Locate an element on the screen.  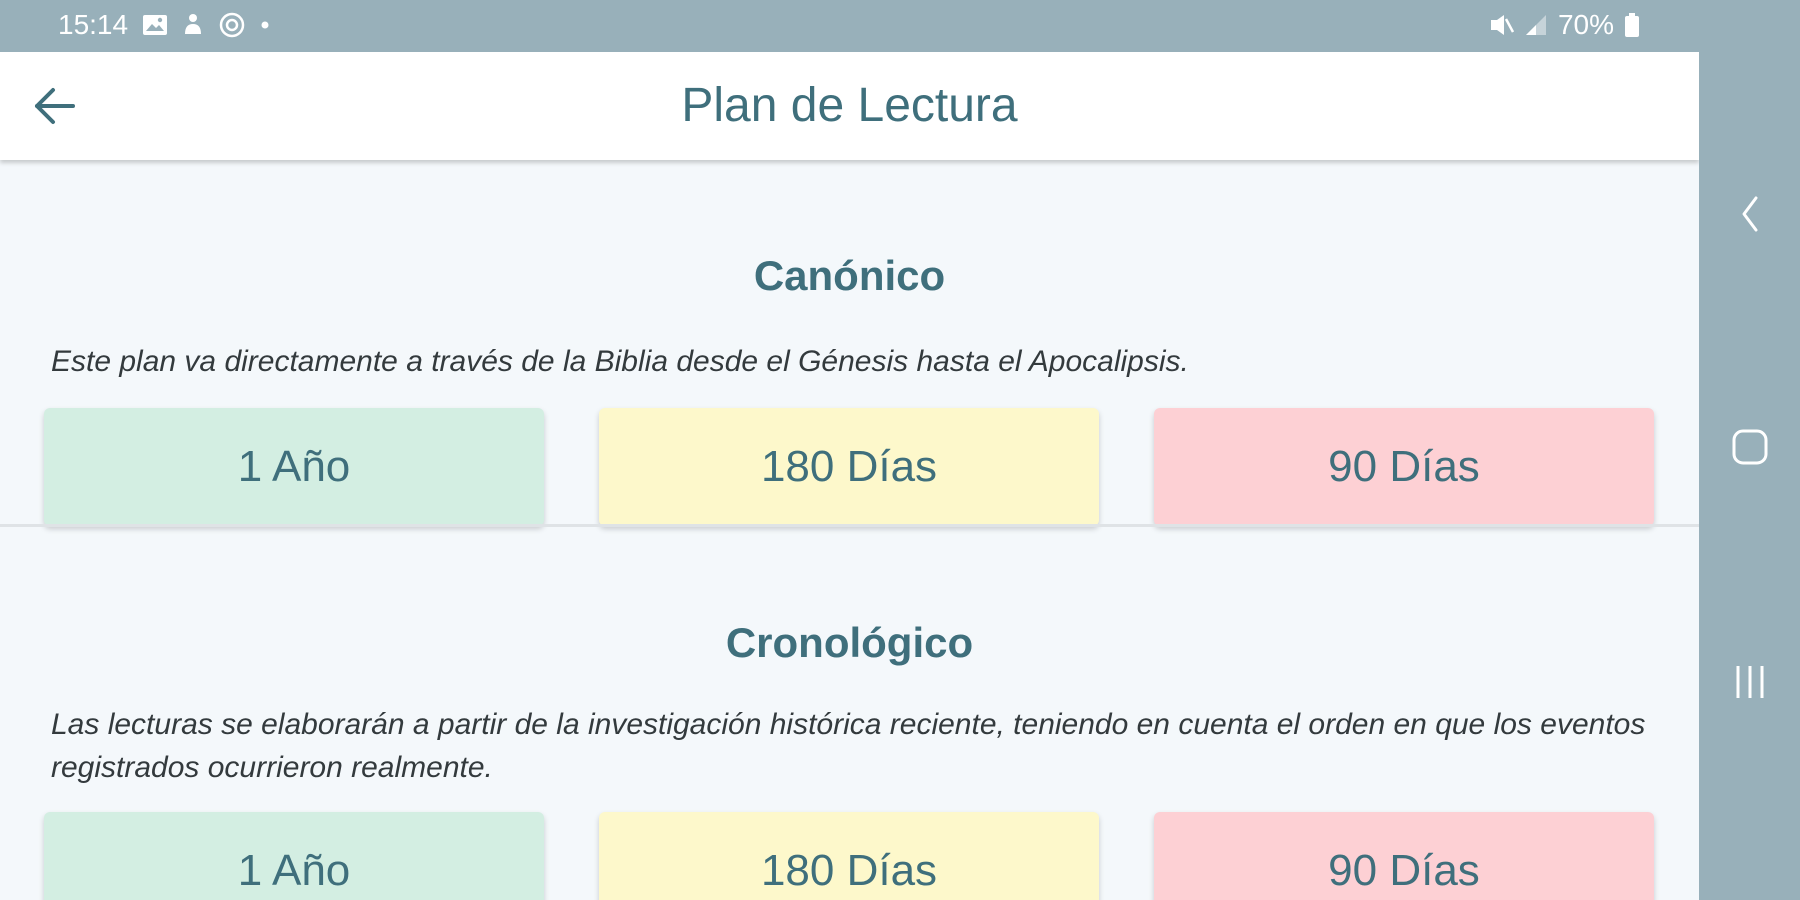
back-nav-icon is located at coordinates (1749, 214).